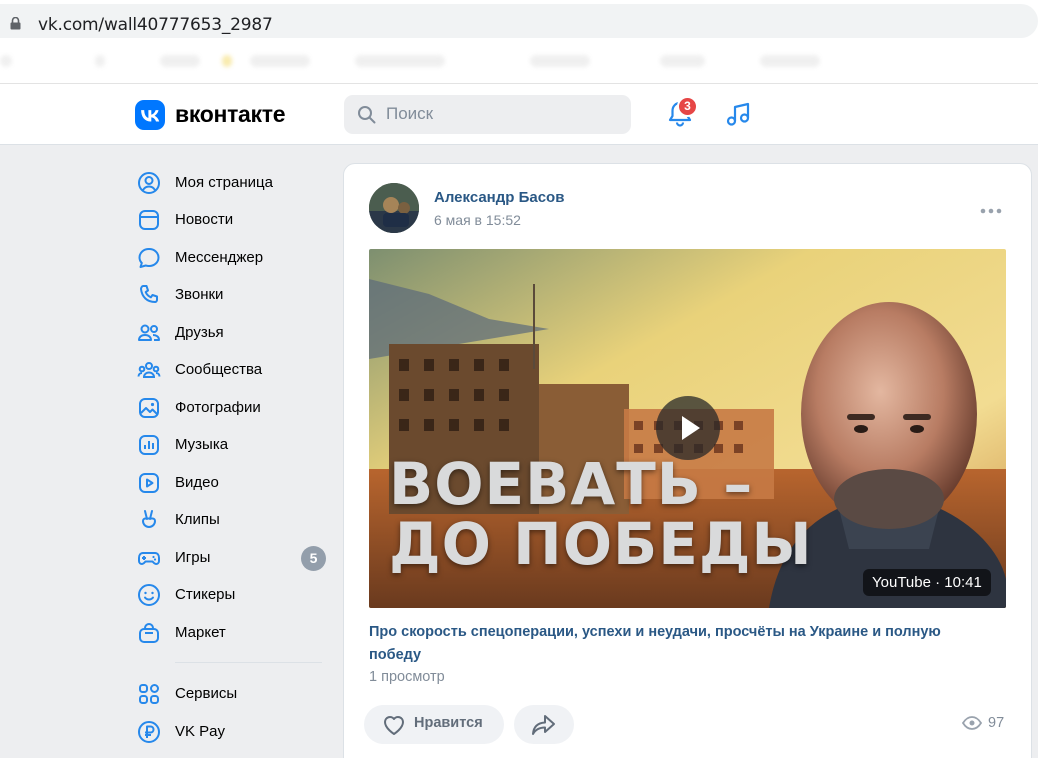 The height and width of the screenshot is (758, 1038). I want to click on sidebar-item-photos: Фотографии, so click(232, 408).